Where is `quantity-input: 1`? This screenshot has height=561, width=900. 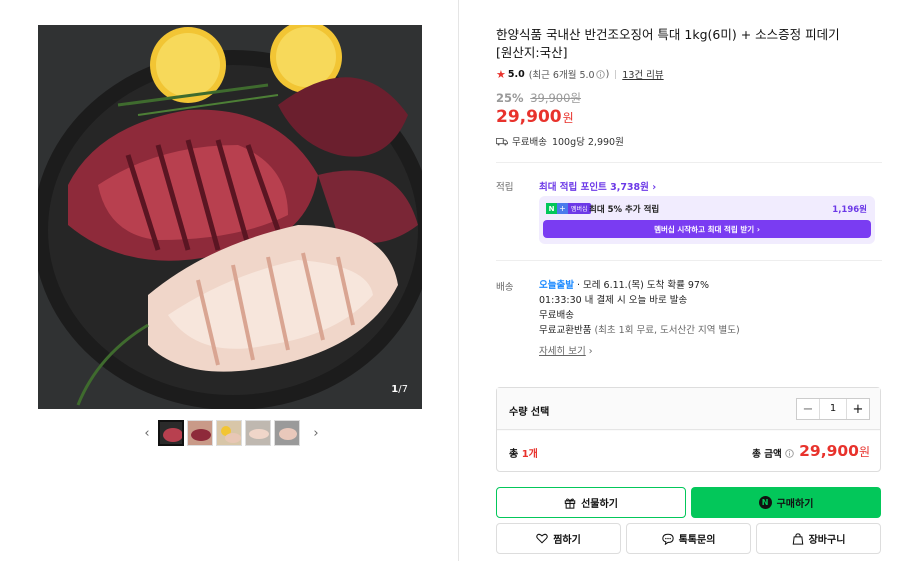
quantity-input: 1 is located at coordinates (833, 409).